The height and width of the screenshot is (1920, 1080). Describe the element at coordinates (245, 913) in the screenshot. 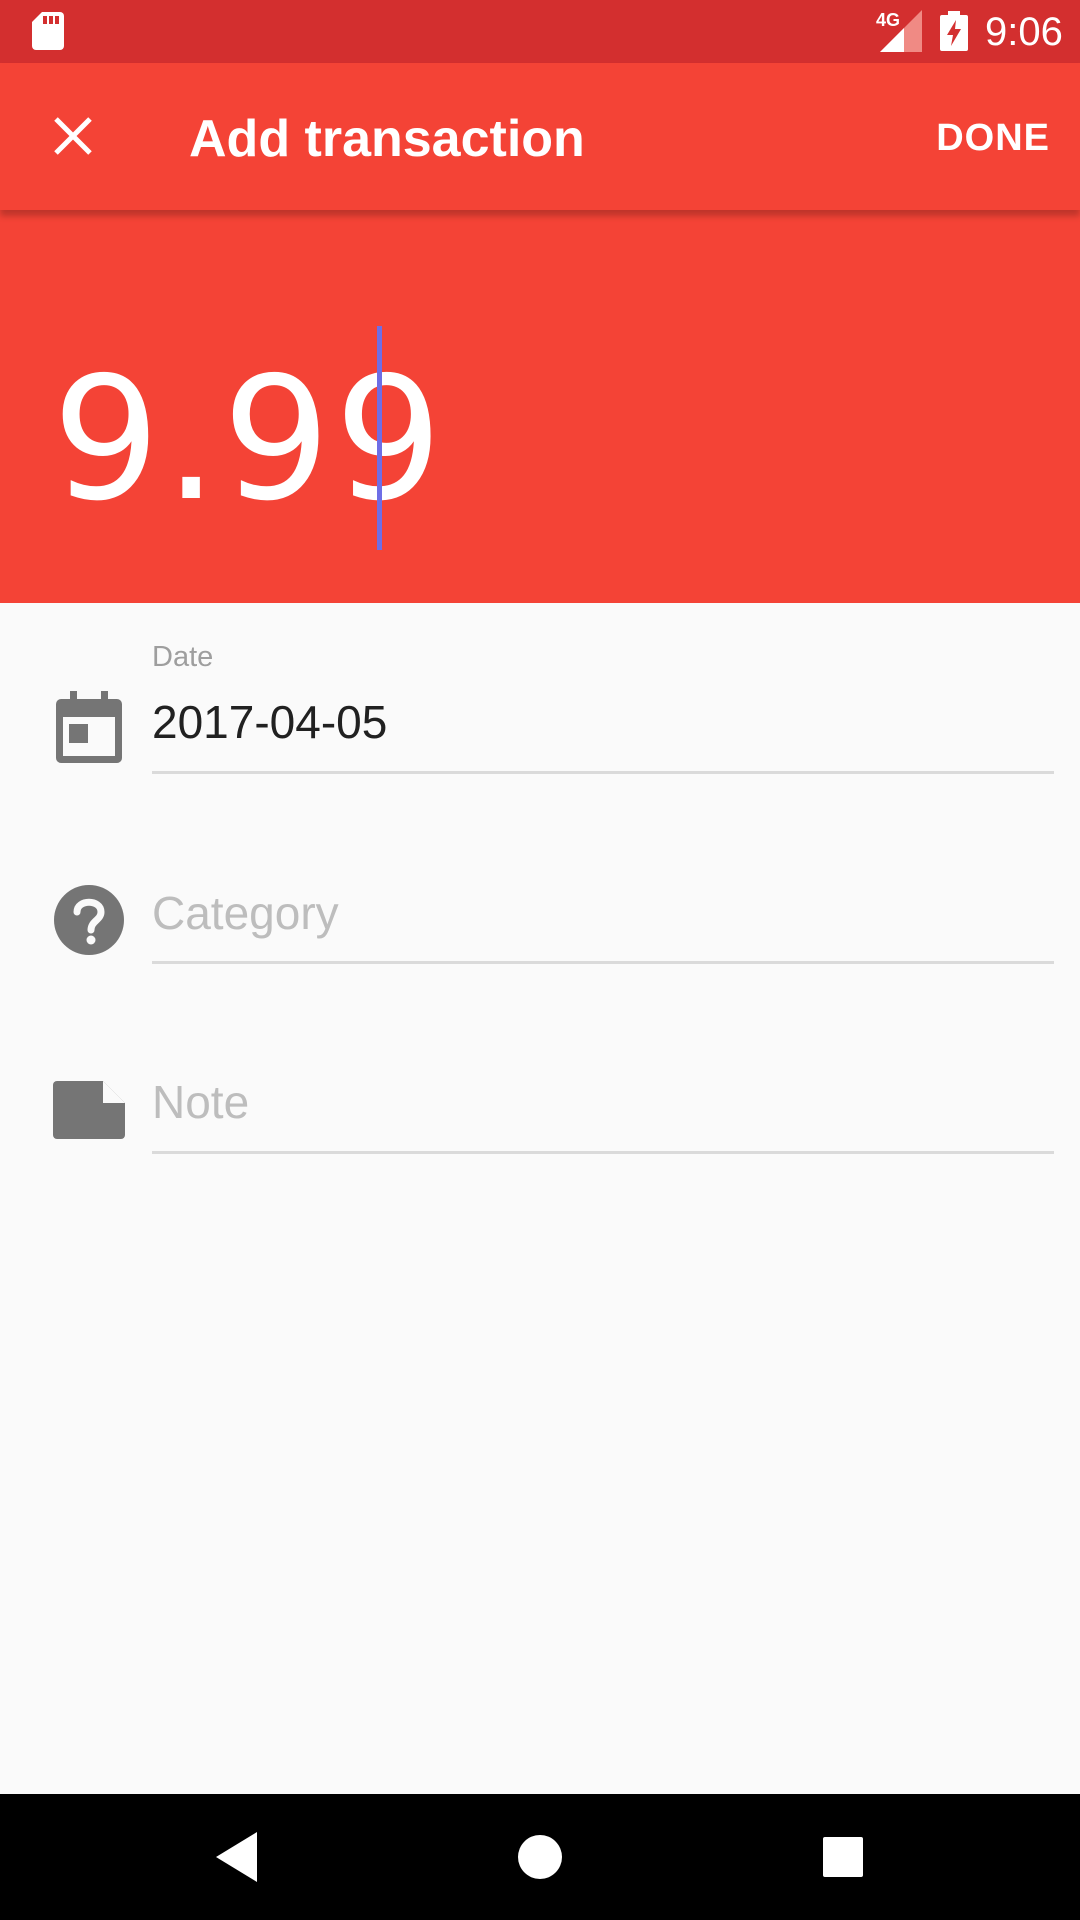

I see `category-field: Category` at that location.